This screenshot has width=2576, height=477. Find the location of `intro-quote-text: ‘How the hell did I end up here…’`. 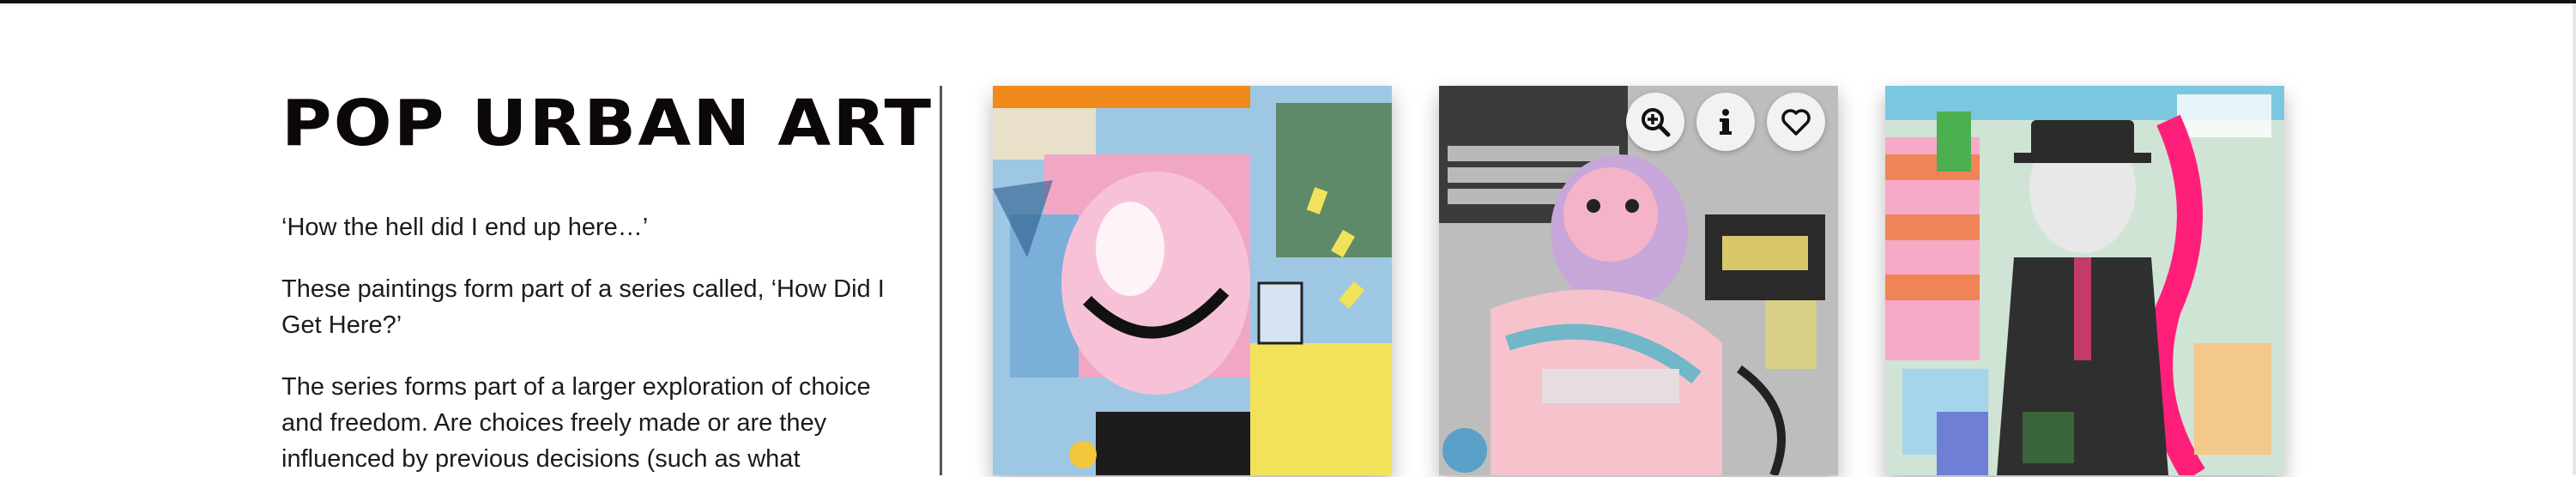

intro-quote-text: ‘How the hell did I end up here…’ is located at coordinates (465, 227).